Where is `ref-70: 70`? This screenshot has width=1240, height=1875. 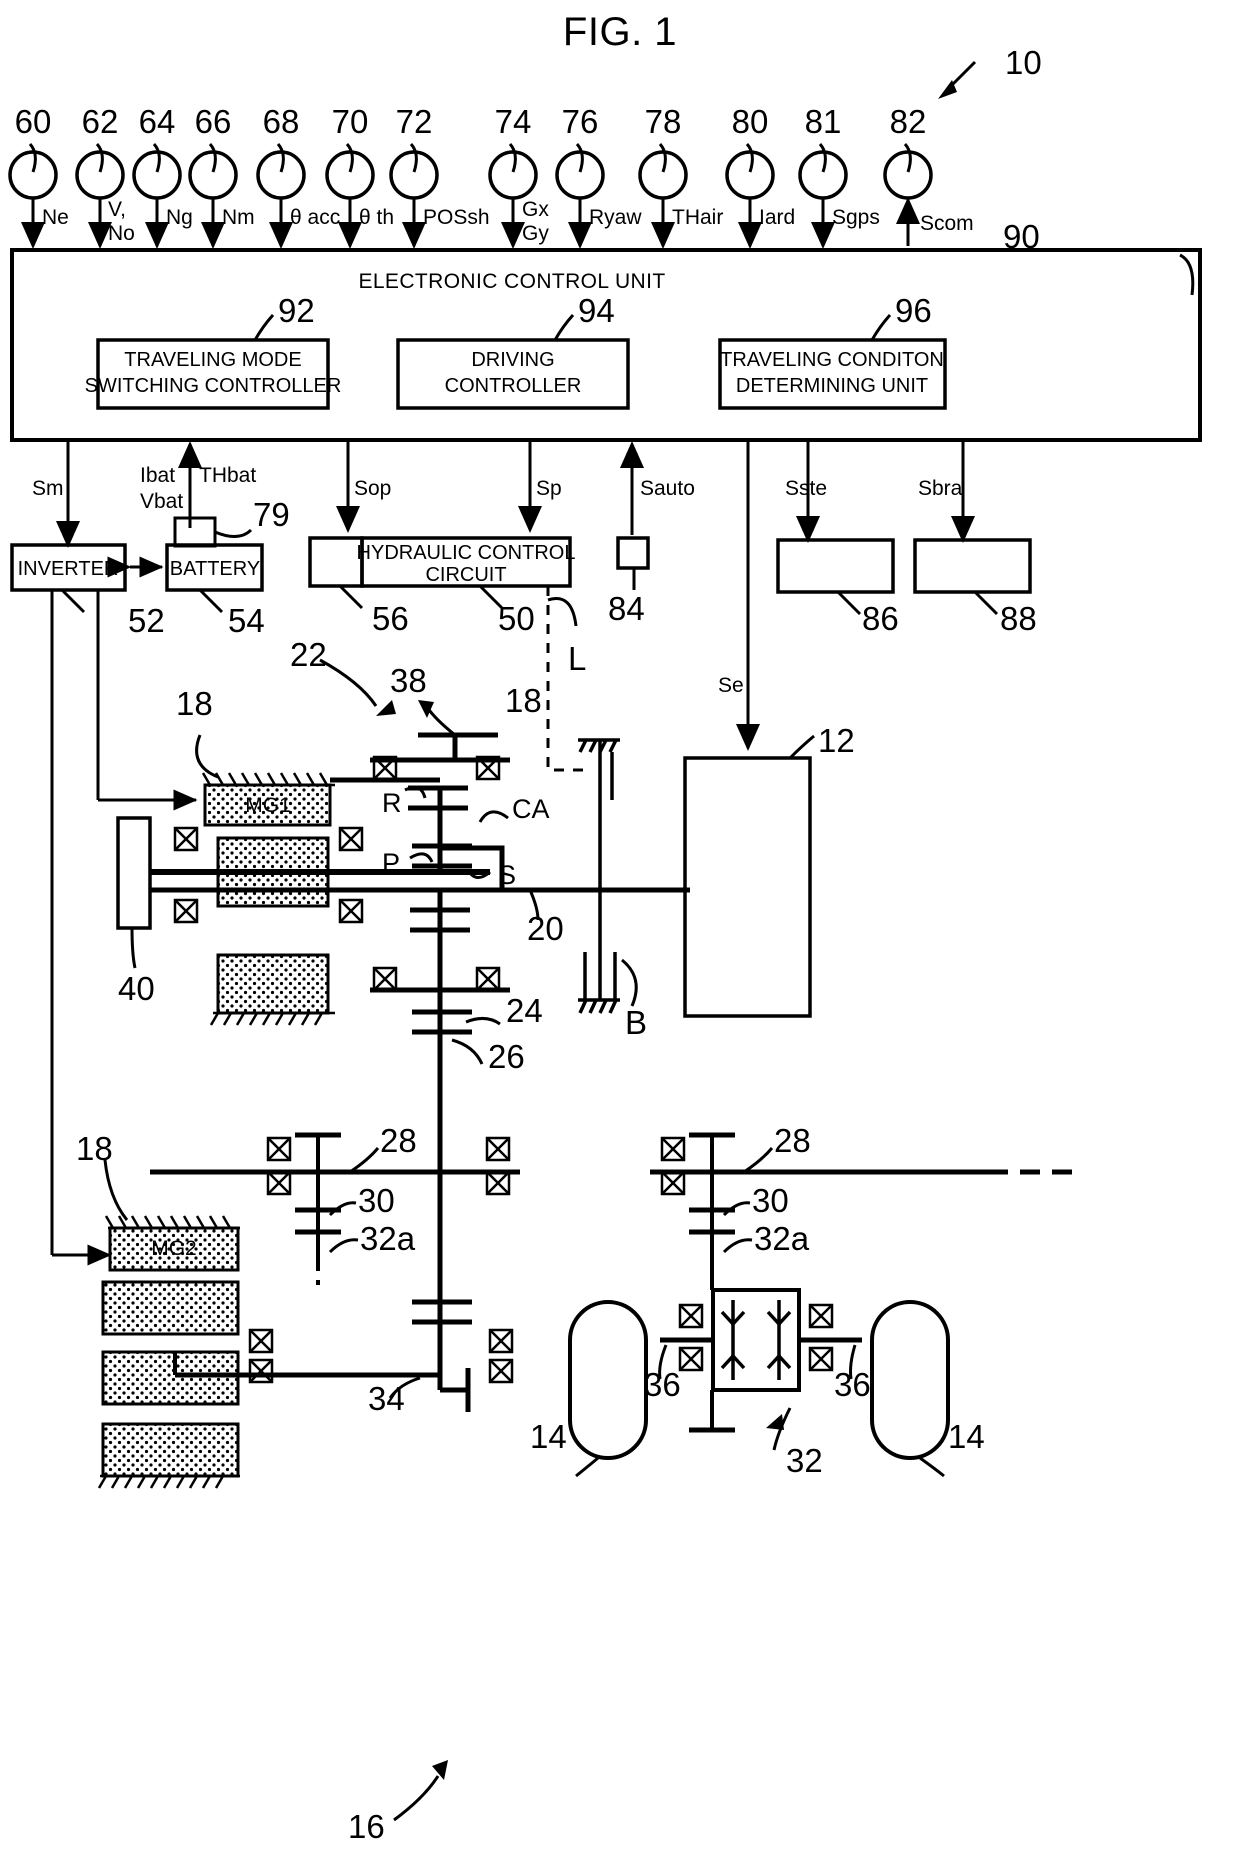
ref-70: 70 is located at coordinates (350, 121).